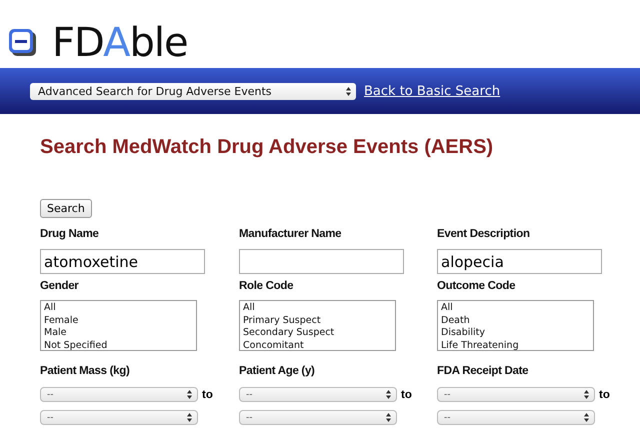 The image size is (640, 445). What do you see at coordinates (277, 372) in the screenshot?
I see `field-label: Patient Age (y)` at bounding box center [277, 372].